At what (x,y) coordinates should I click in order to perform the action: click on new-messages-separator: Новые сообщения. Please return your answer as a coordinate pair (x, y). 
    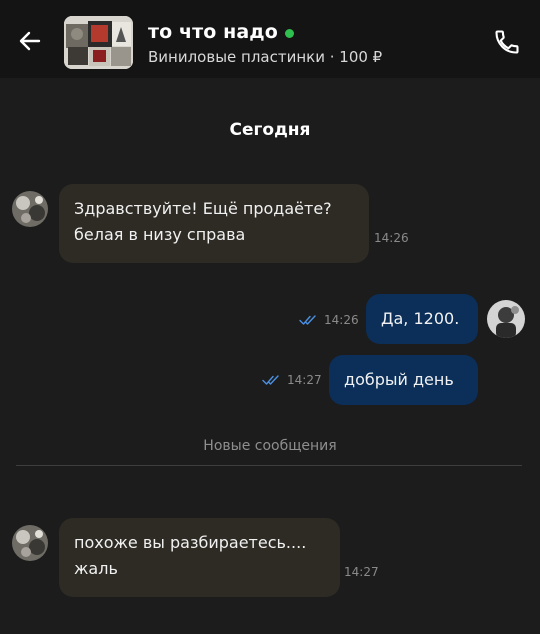
    Looking at the image, I should click on (270, 446).